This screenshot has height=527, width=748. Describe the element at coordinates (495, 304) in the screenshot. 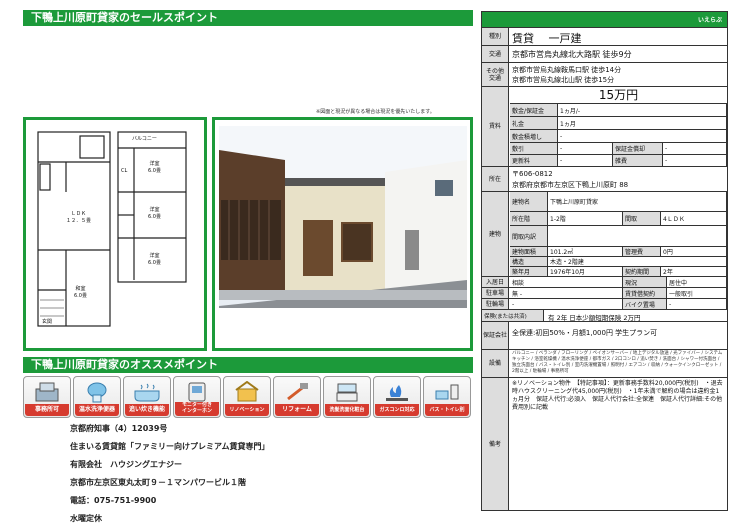

I see `bicycle-label: 駐輪場` at that location.